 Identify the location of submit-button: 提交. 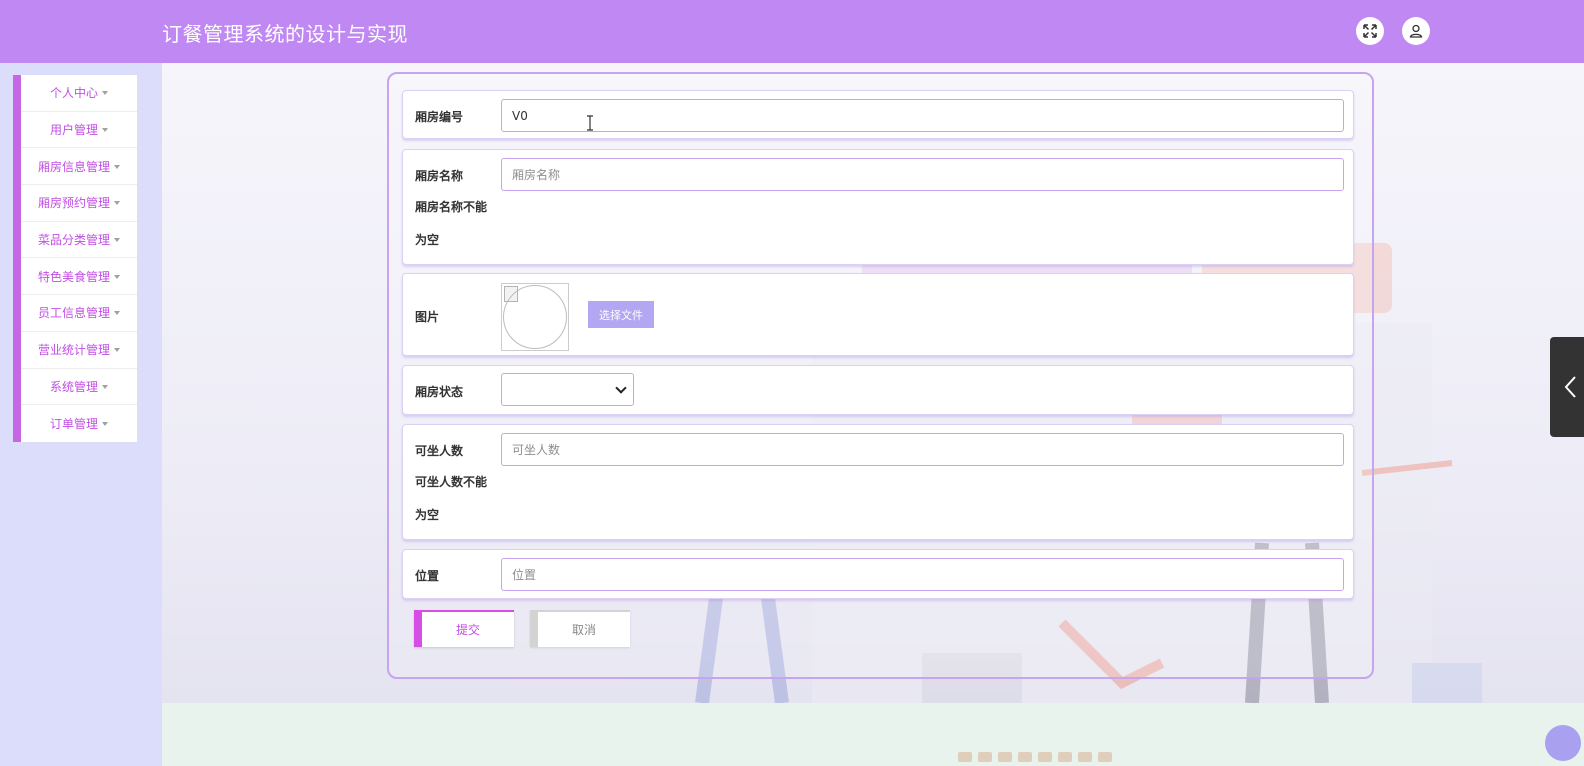
(464, 628).